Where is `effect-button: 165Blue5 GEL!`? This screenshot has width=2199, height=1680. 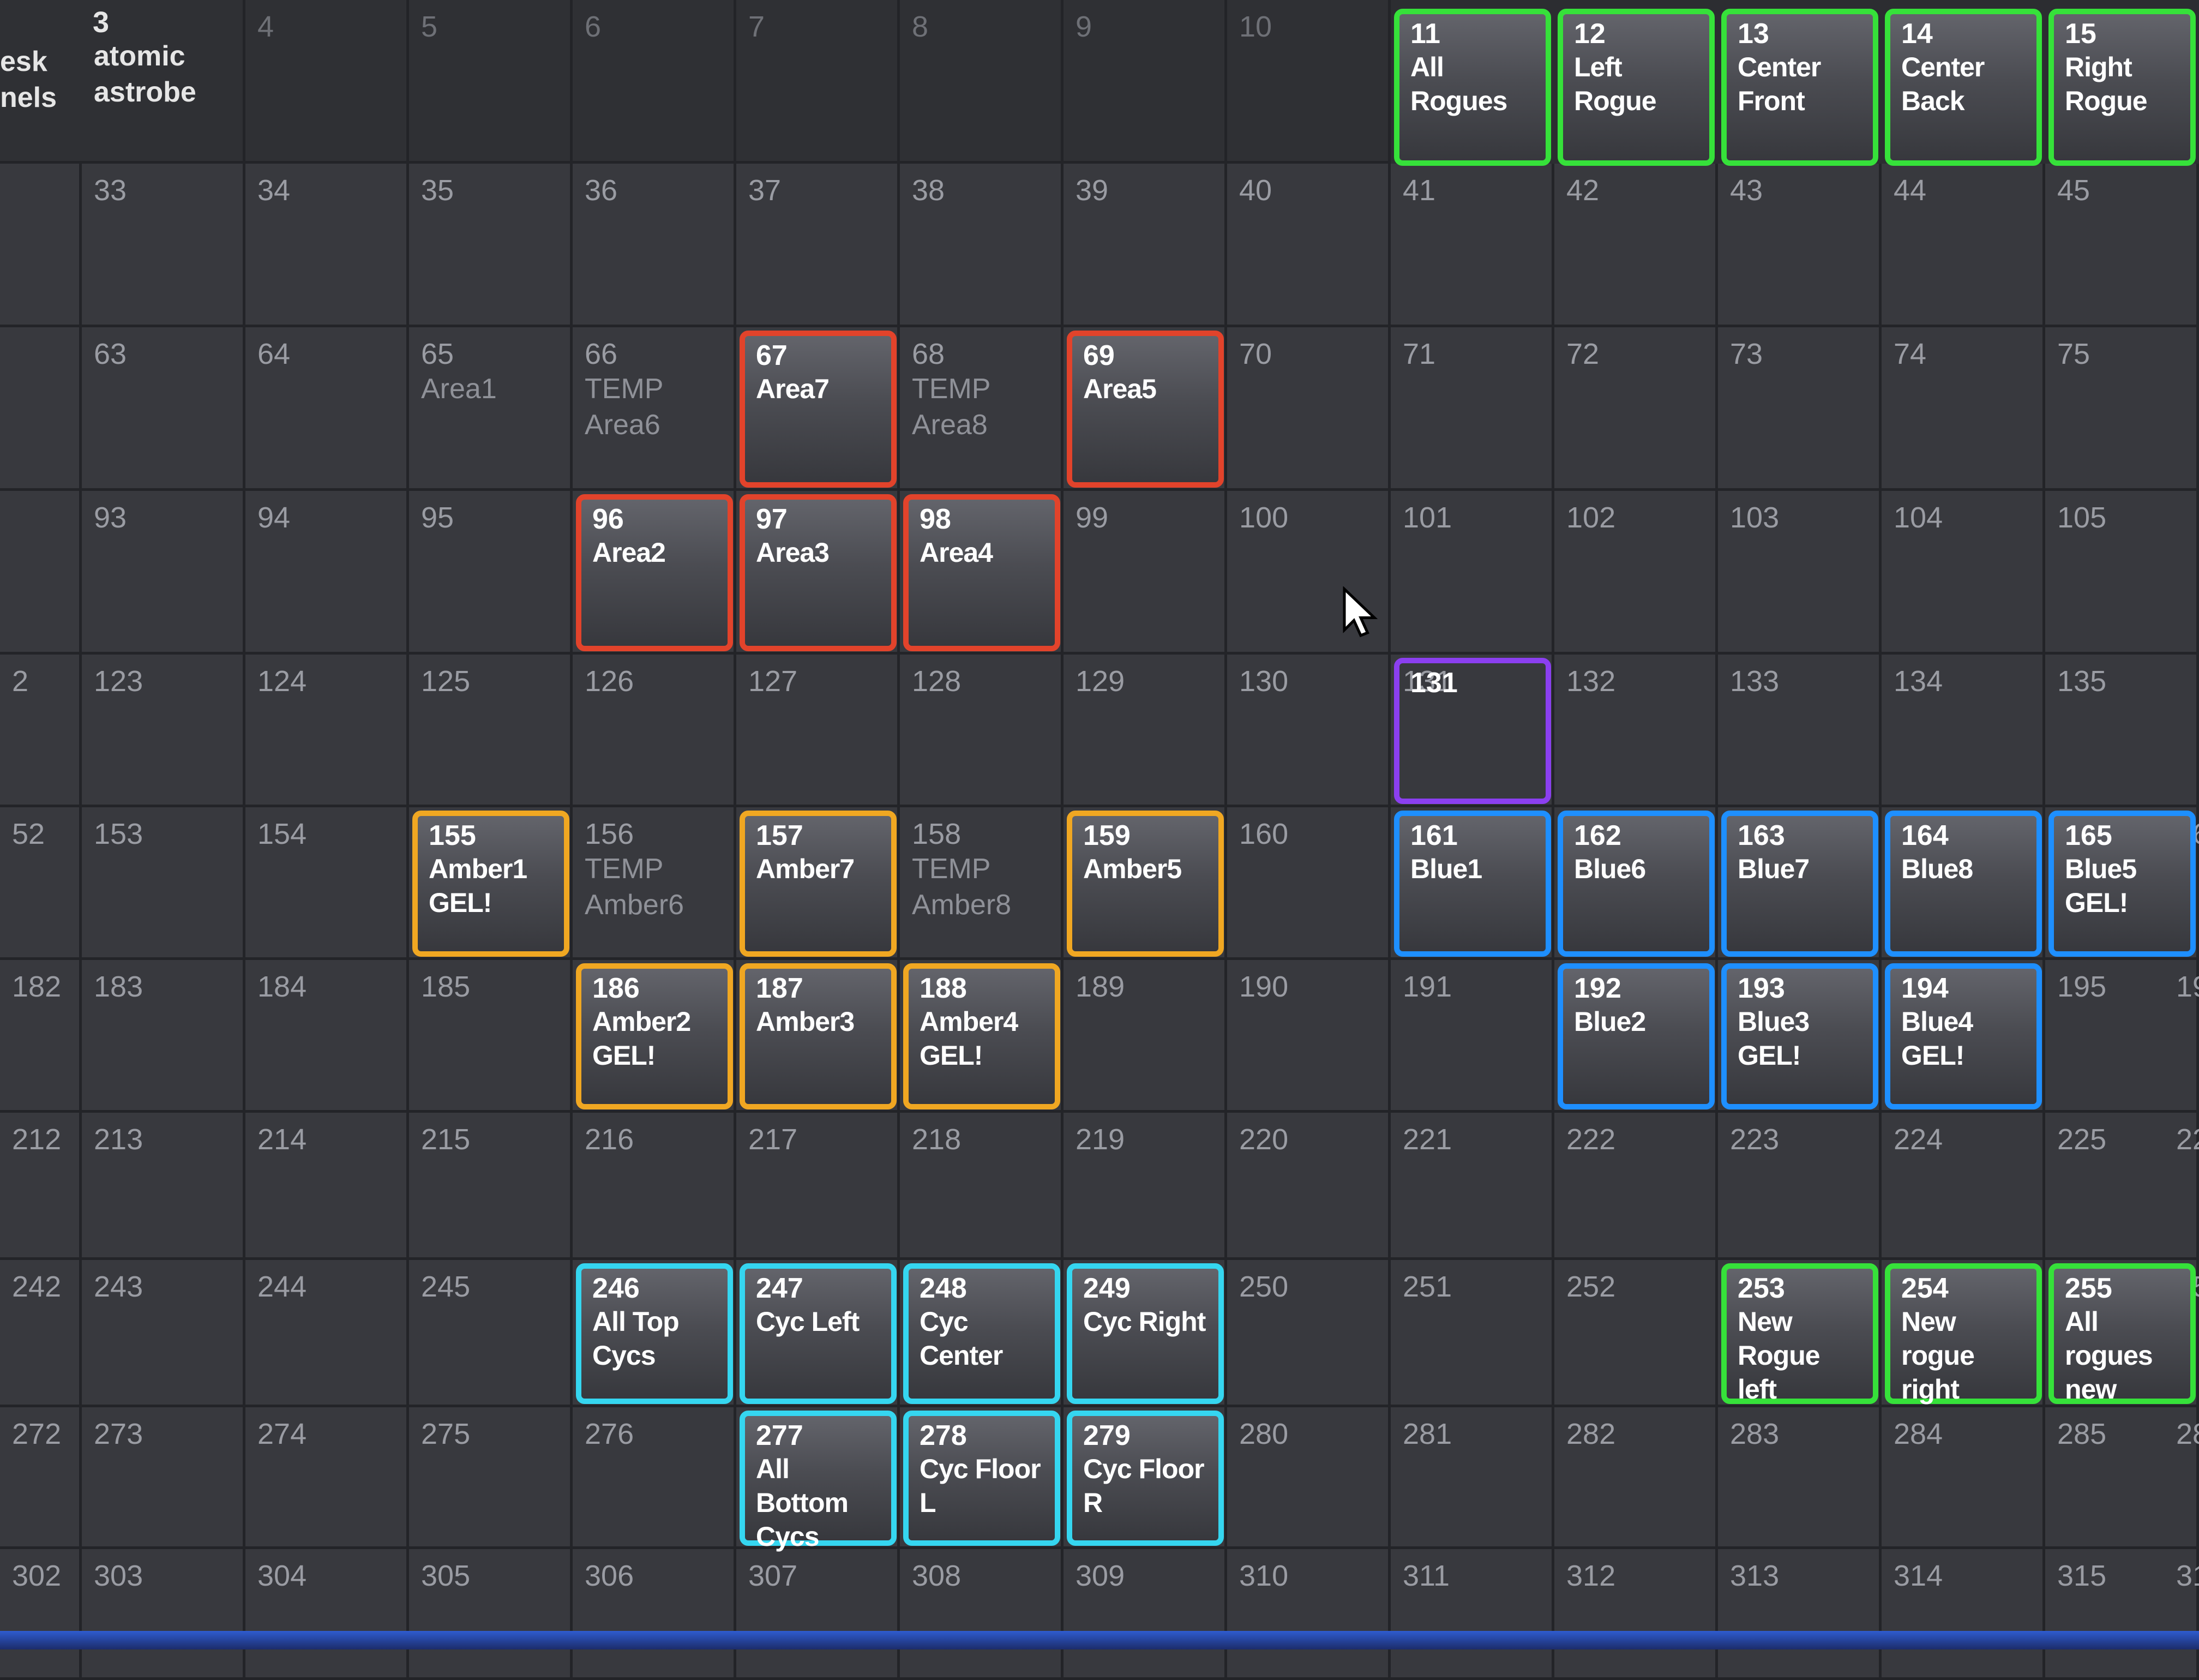
effect-button: 165Blue5 GEL! is located at coordinates (2122, 884).